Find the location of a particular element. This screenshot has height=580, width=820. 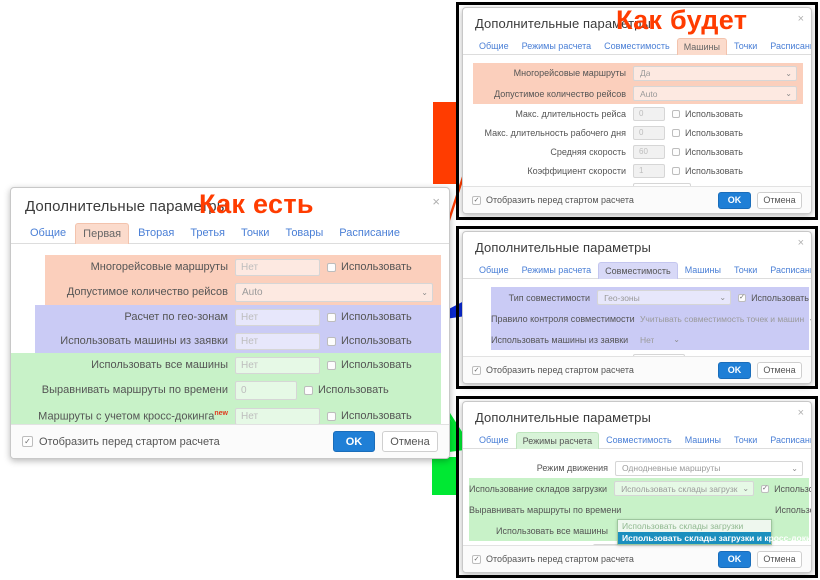

value-select: Учитывать совместимость точек и машин ⌄ is located at coordinates (722, 318).